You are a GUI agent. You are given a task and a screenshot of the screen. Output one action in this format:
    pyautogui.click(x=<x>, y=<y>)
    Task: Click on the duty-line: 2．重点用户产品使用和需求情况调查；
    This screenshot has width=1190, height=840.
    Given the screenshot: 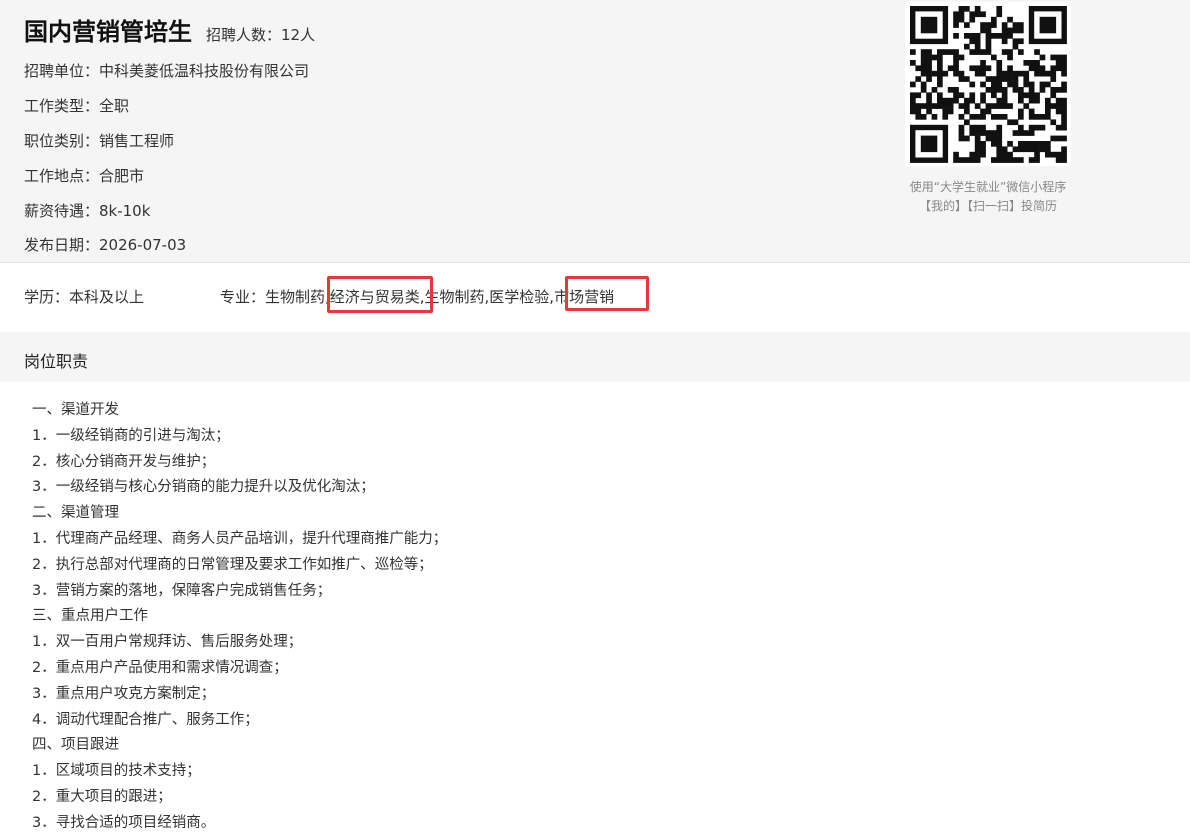 What is the action you would take?
    pyautogui.click(x=160, y=667)
    